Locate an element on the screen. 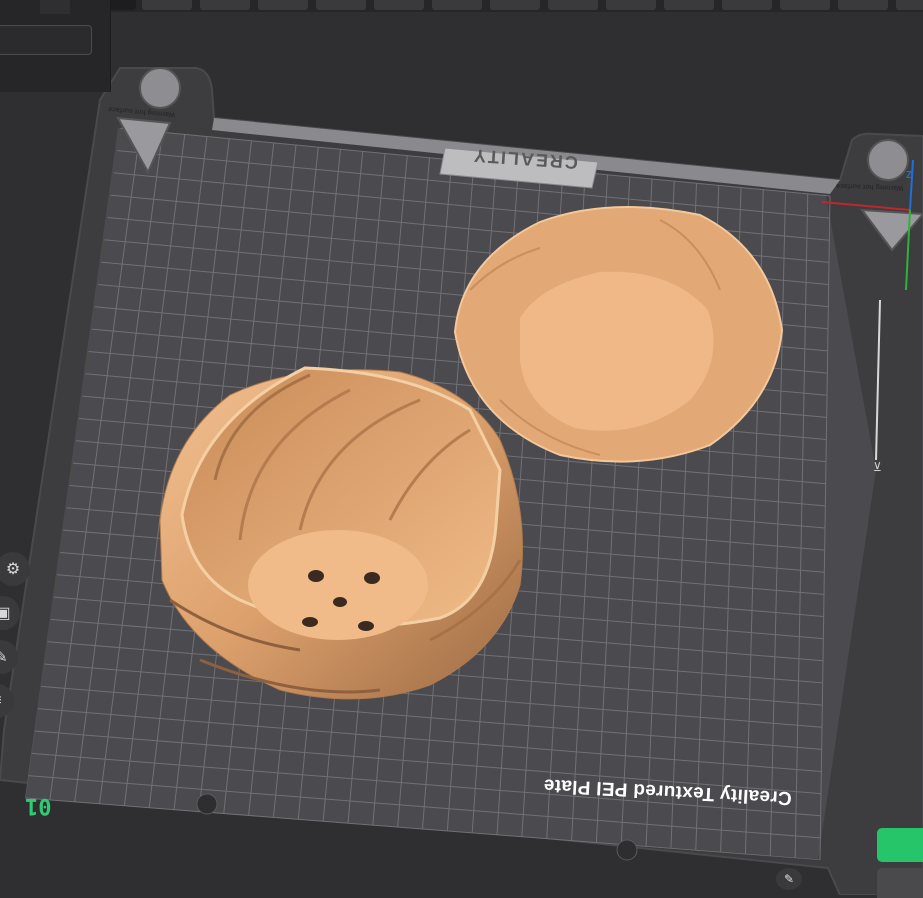 The image size is (923, 898). edit-plate-icon: ✎ is located at coordinates (789, 879).